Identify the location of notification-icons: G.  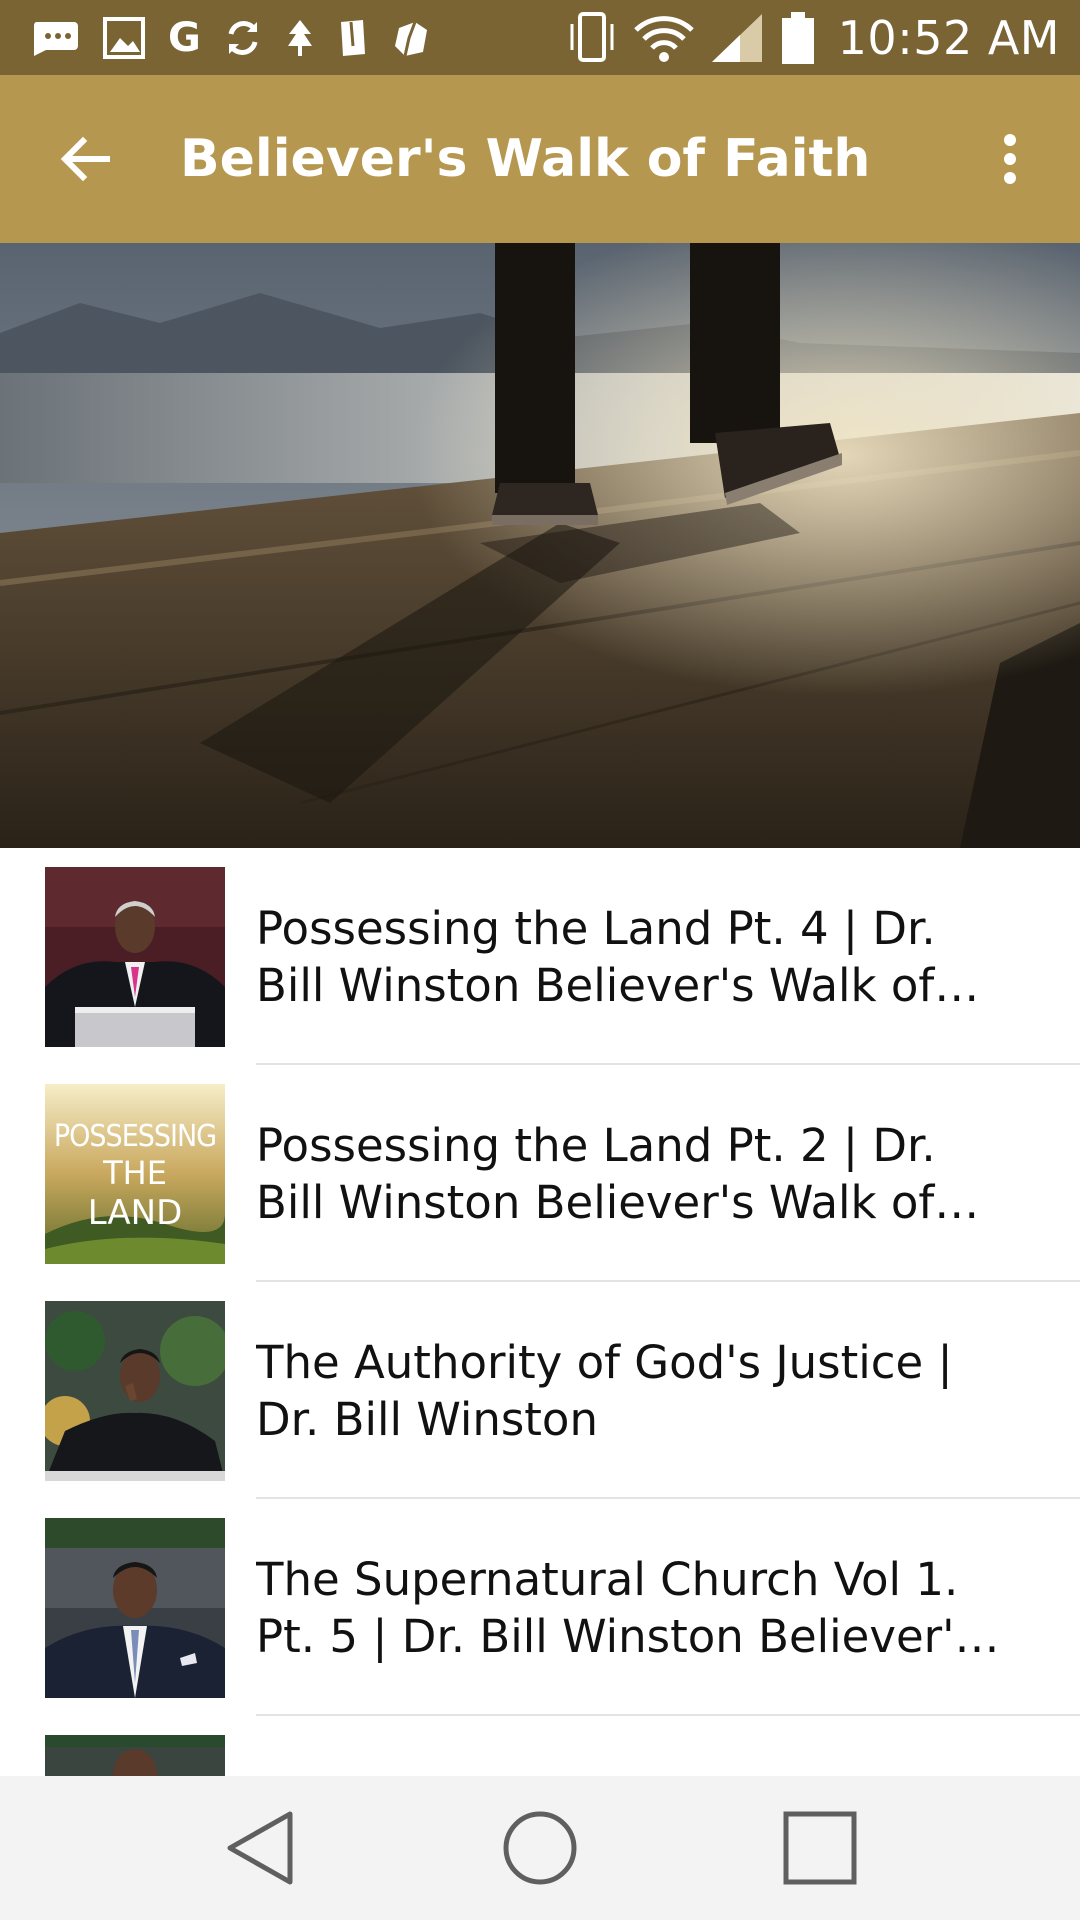
(297, 38).